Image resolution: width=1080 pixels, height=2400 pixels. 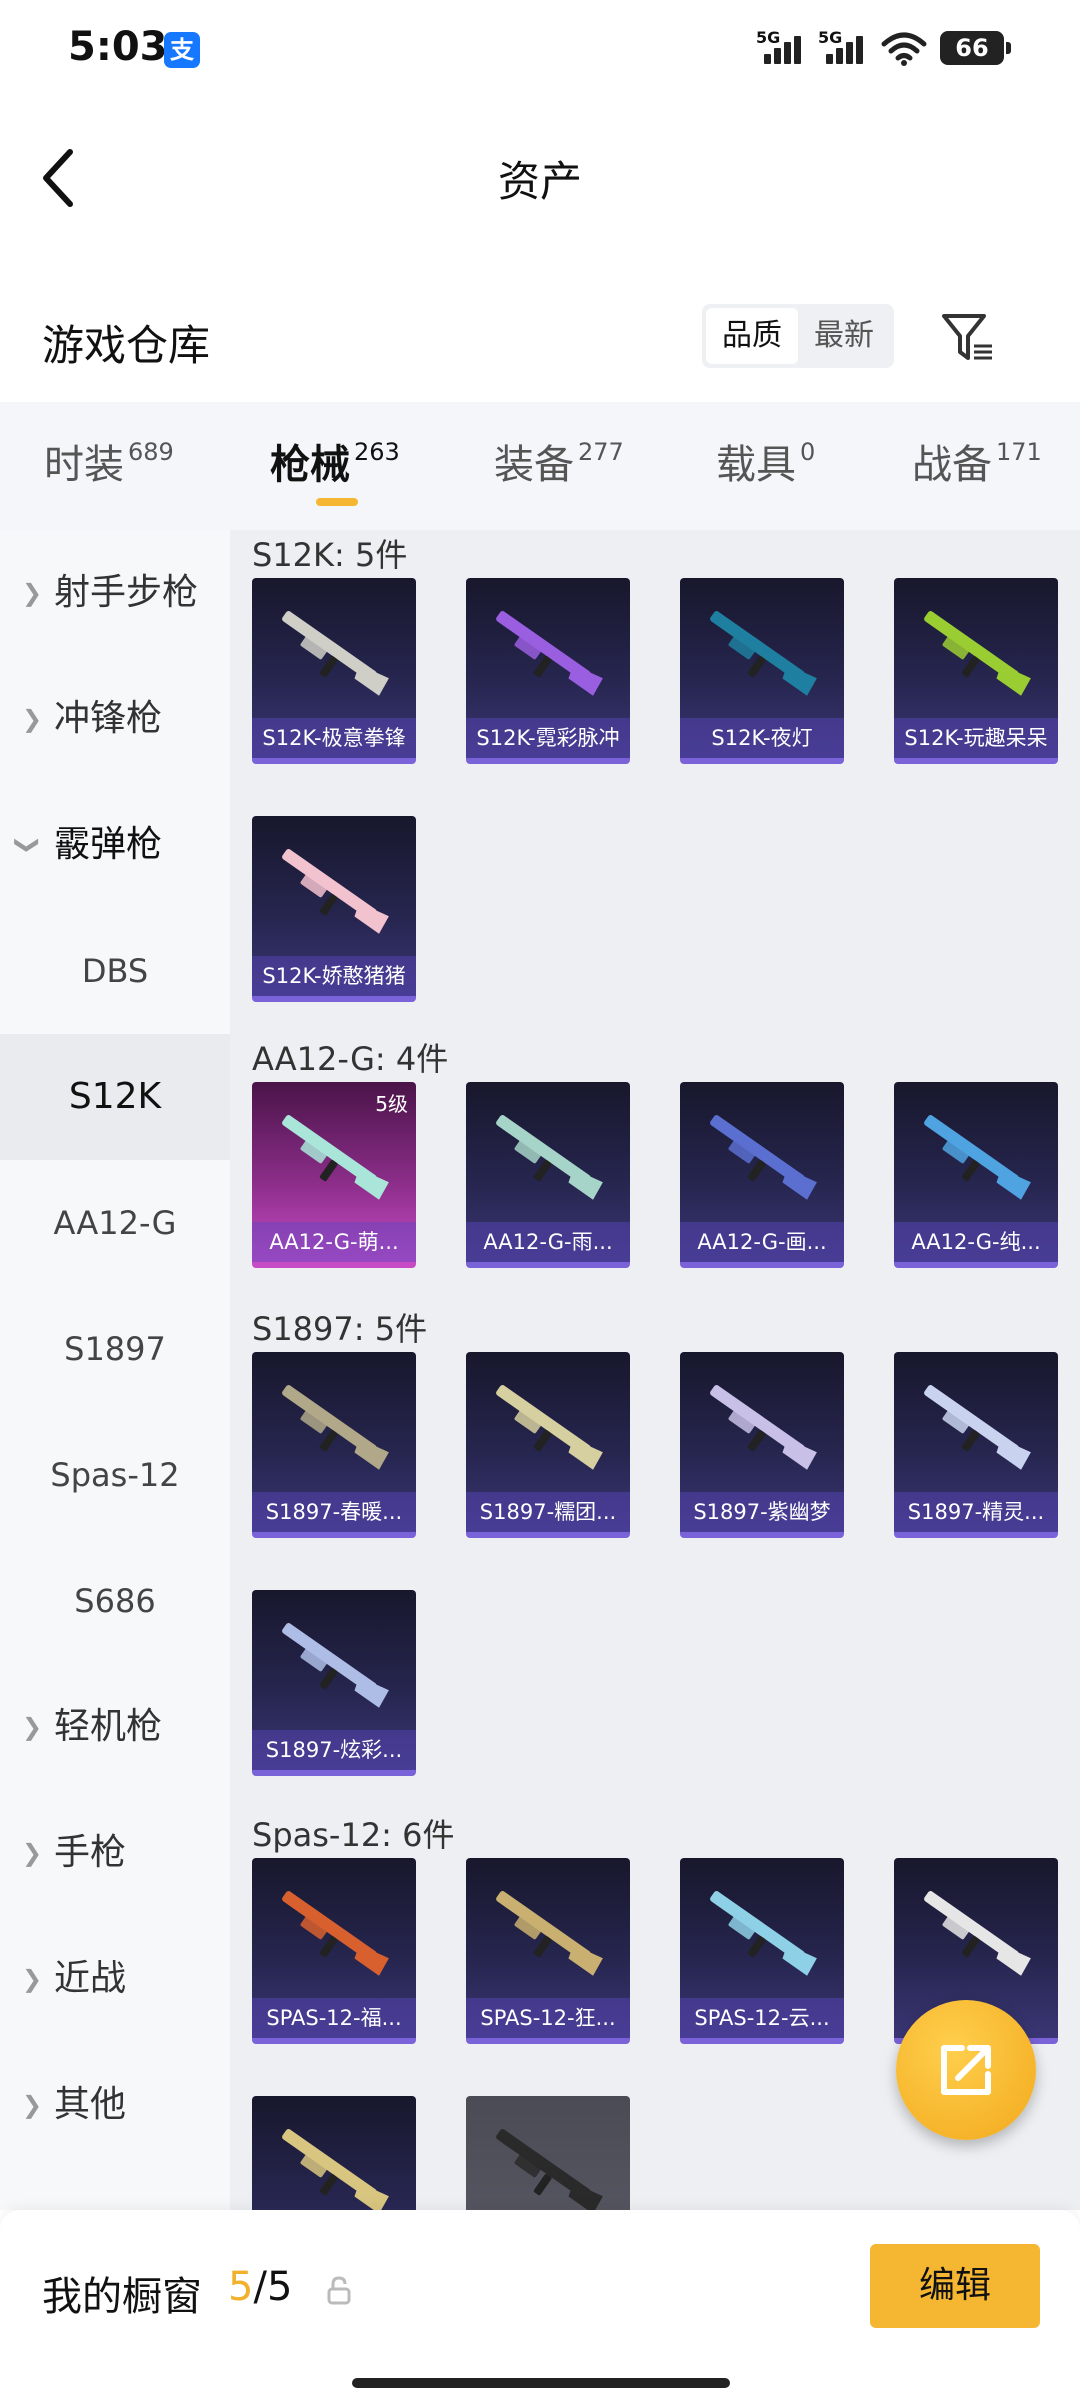 I want to click on showcase-label: 我的橱窗, so click(x=122, y=2297).